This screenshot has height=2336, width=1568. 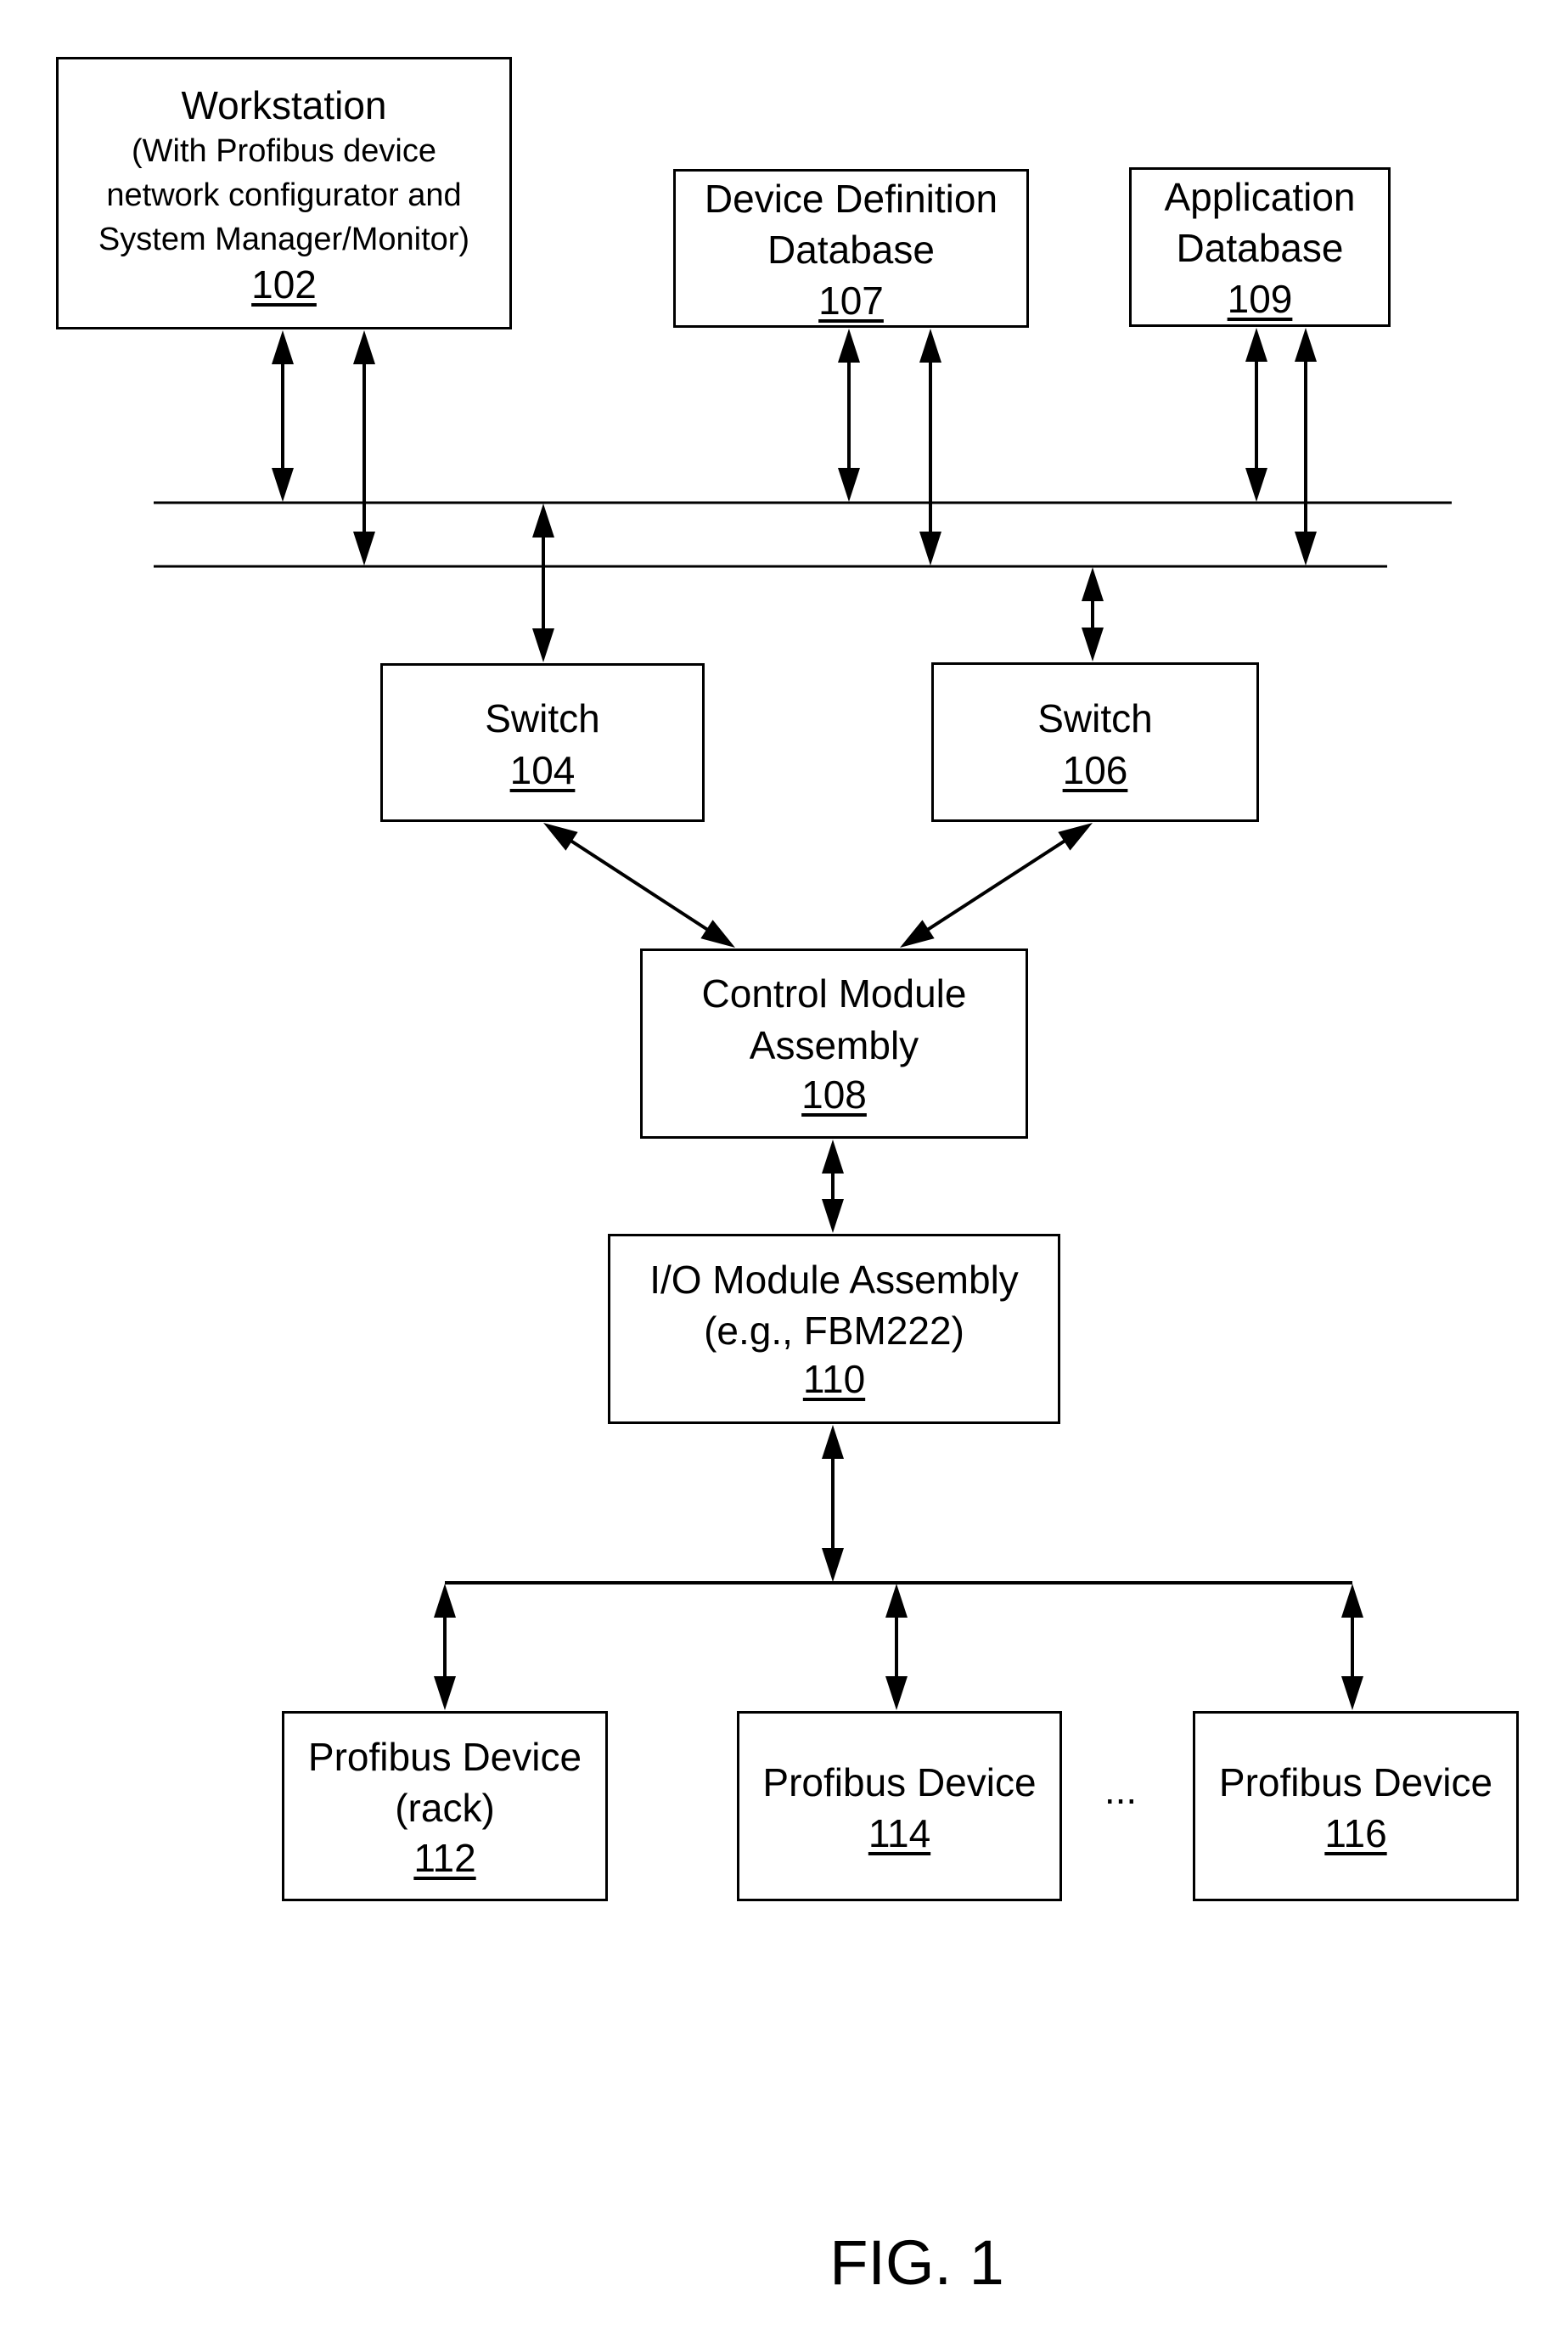 I want to click on switch-106-box: Switch 106, so click(x=1095, y=742).